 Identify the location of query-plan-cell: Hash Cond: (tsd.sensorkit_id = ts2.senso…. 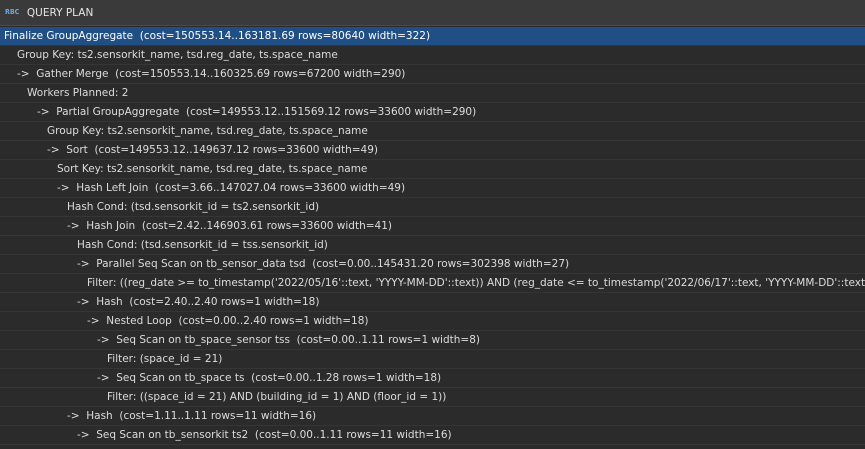
(159, 207).